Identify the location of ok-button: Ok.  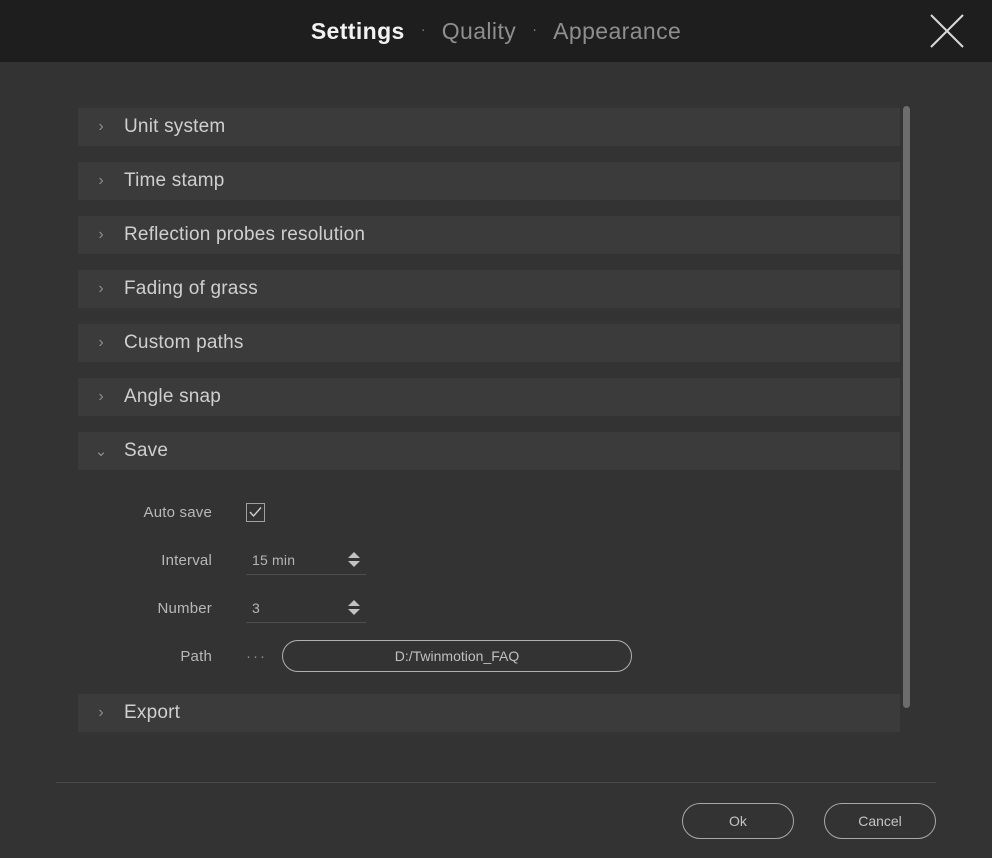
(738, 820).